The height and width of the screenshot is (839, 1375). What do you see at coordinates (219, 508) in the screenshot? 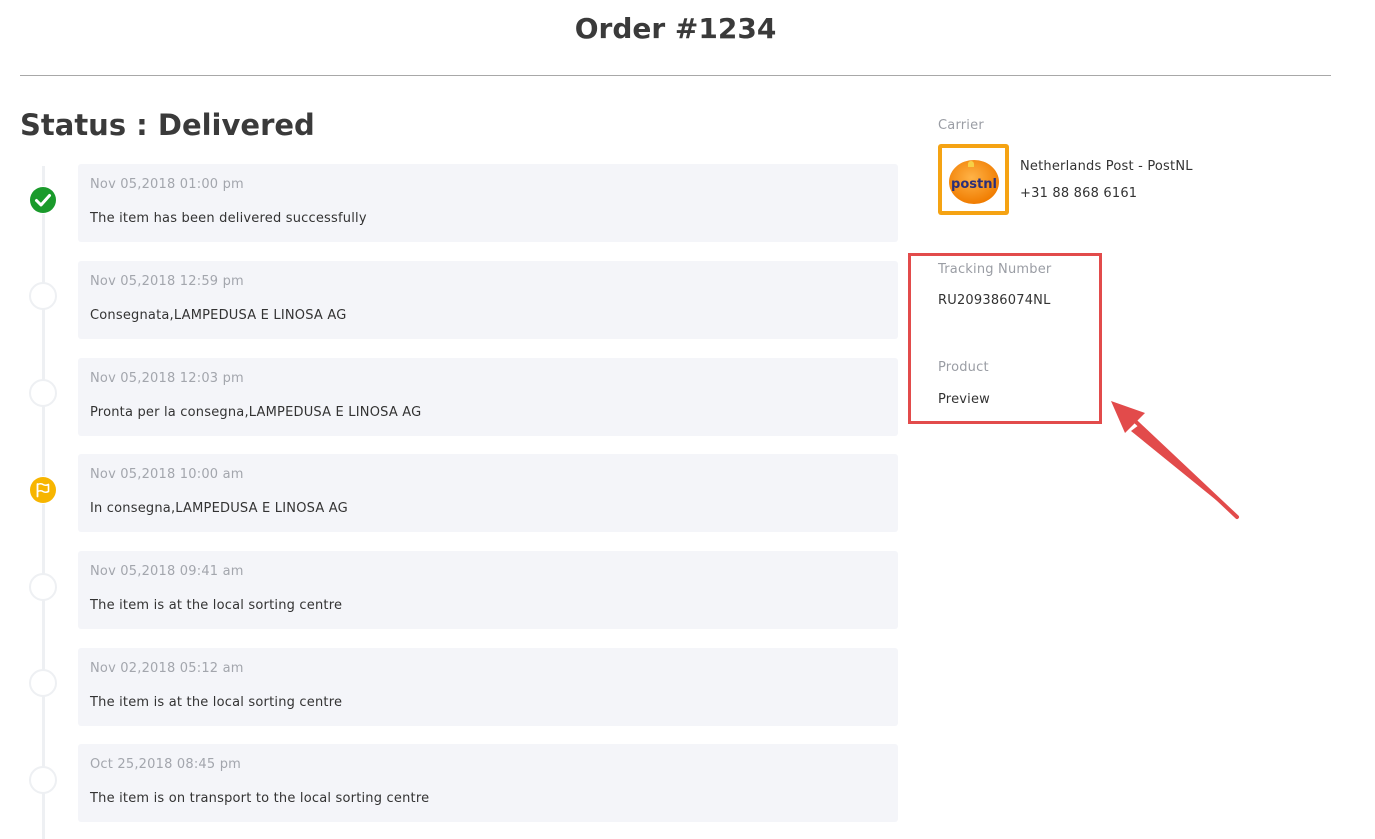
I see `event-description: In consegna,LAMPEDUSA E LINOSA AG` at bounding box center [219, 508].